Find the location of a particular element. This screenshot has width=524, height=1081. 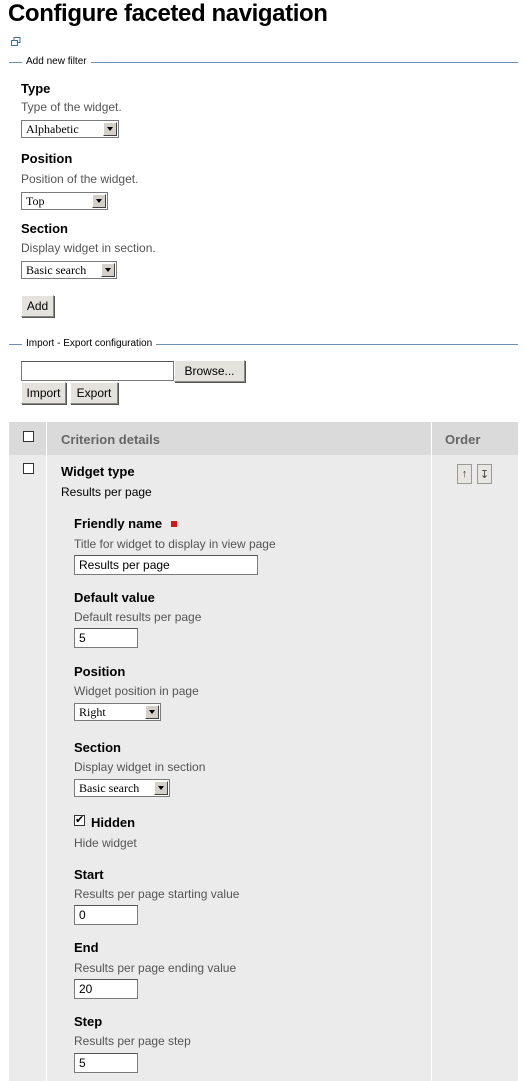

type-select-value: Alphabetic is located at coordinates (52, 129).